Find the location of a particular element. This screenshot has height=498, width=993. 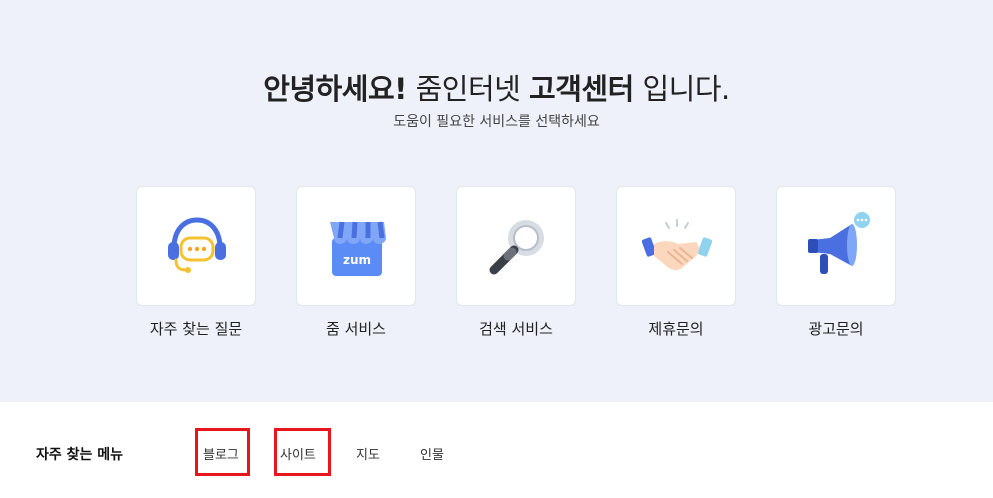

card-search-service is located at coordinates (516, 246).